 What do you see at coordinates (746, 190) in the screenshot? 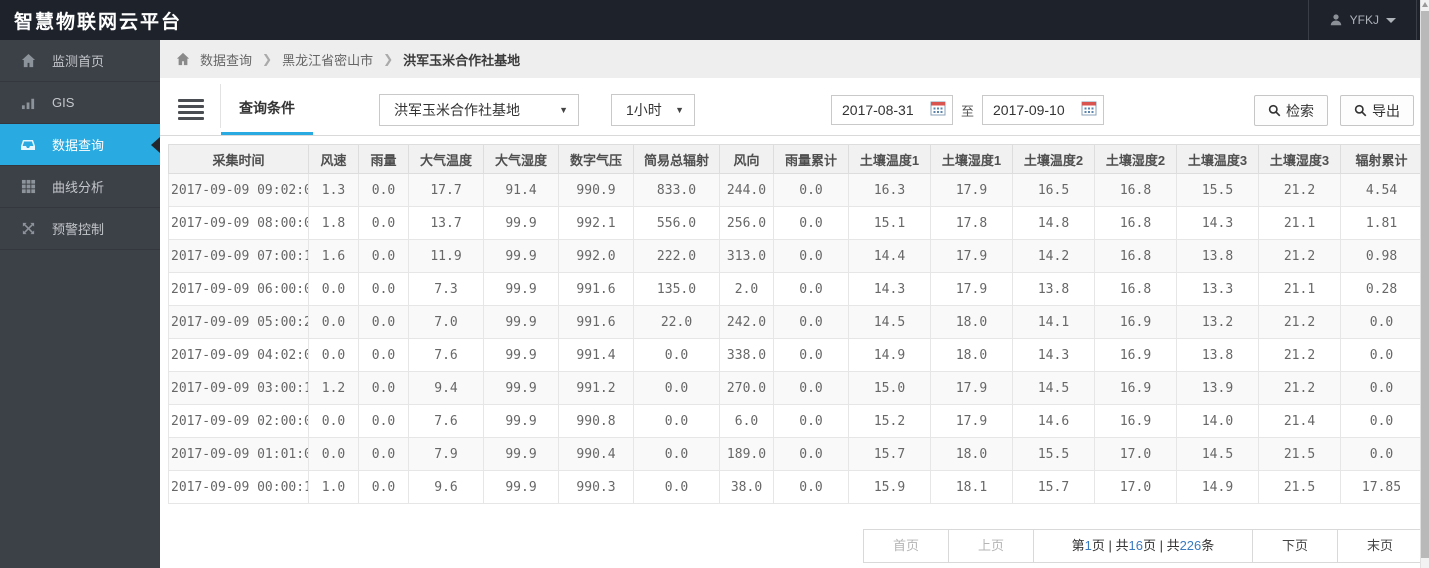
I see `table-cell: 244.0` at bounding box center [746, 190].